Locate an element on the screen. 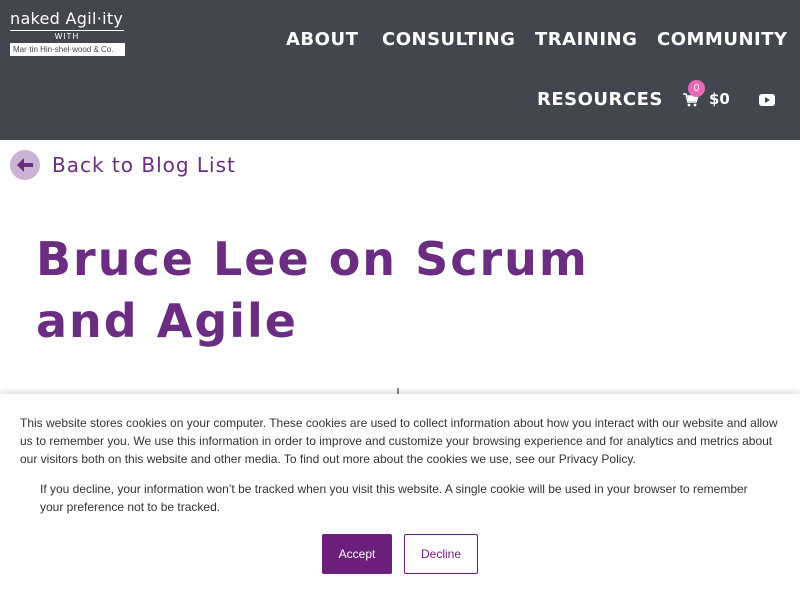 The width and height of the screenshot is (800, 600). logo-with: WITH is located at coordinates (67, 35).